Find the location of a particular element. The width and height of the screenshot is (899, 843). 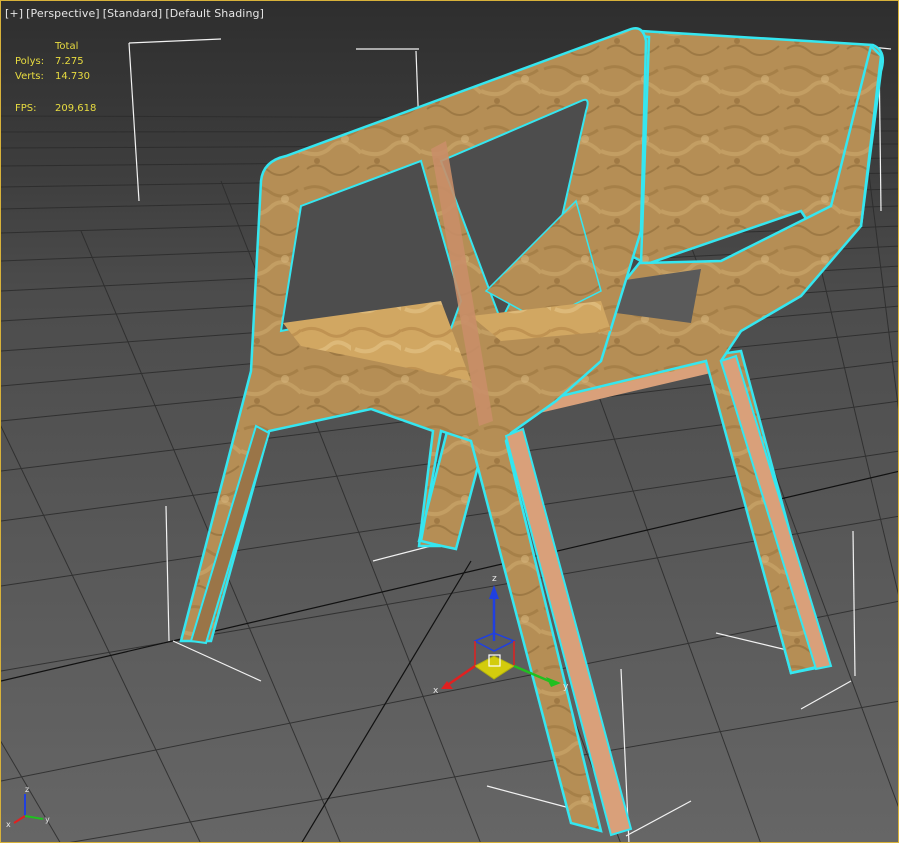

stats-fps-value: 209,618 is located at coordinates (76, 108).